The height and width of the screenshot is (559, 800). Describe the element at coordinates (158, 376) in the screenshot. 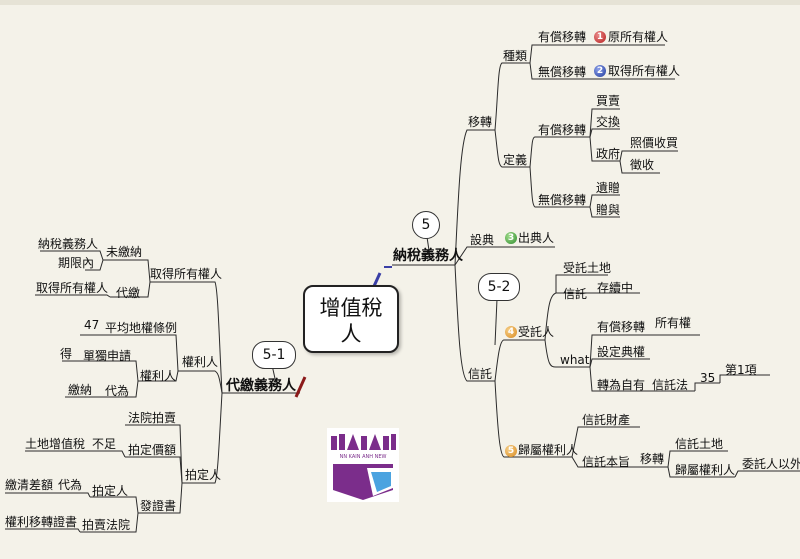

I see `node-rights-holder-2: 權利人` at that location.